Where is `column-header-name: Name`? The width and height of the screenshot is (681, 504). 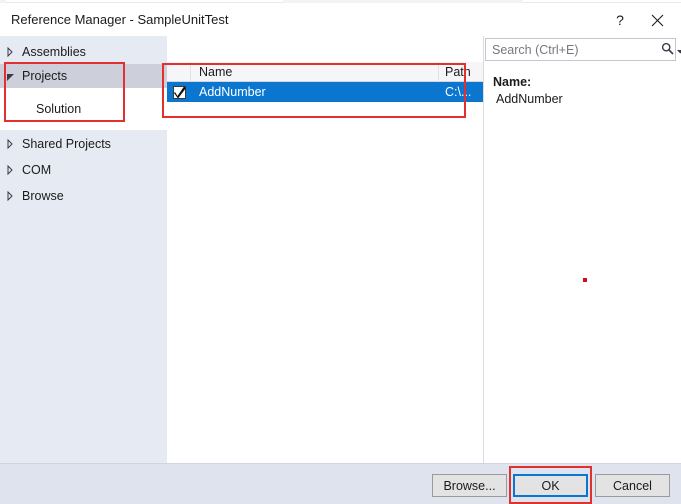
column-header-name: Name is located at coordinates (315, 71).